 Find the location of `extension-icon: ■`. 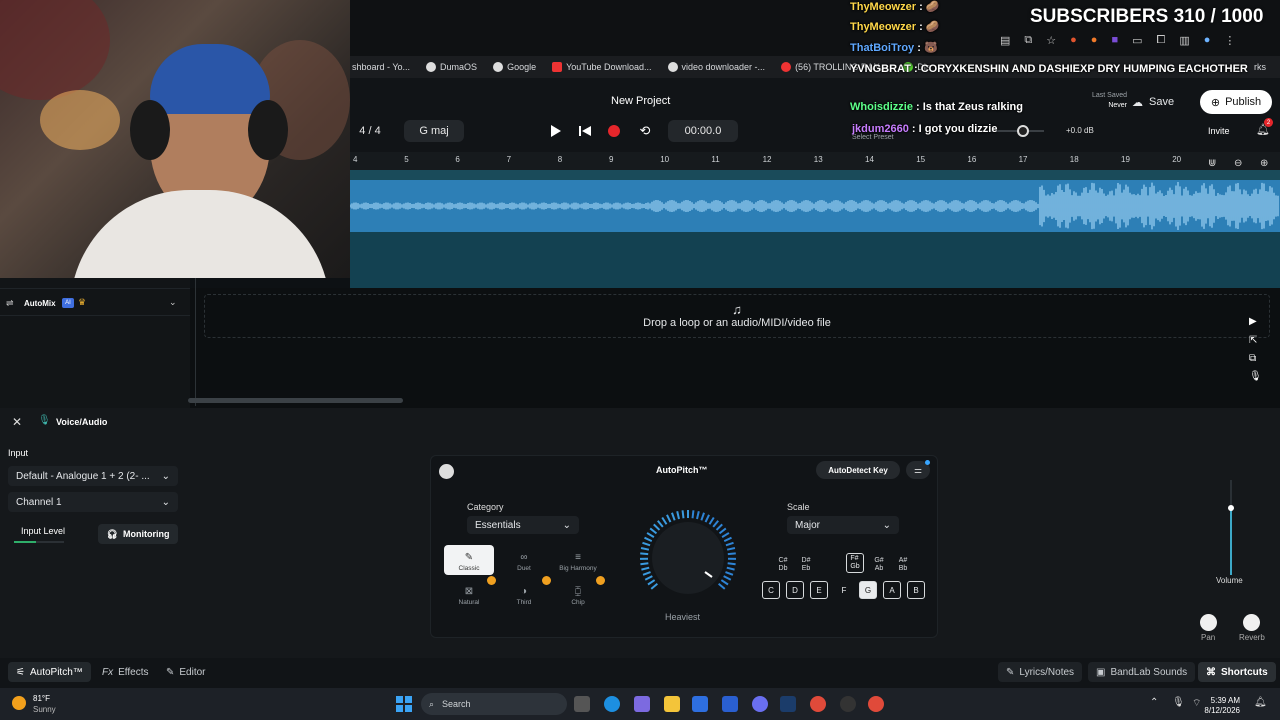

extension-icon: ■ is located at coordinates (1114, 40).